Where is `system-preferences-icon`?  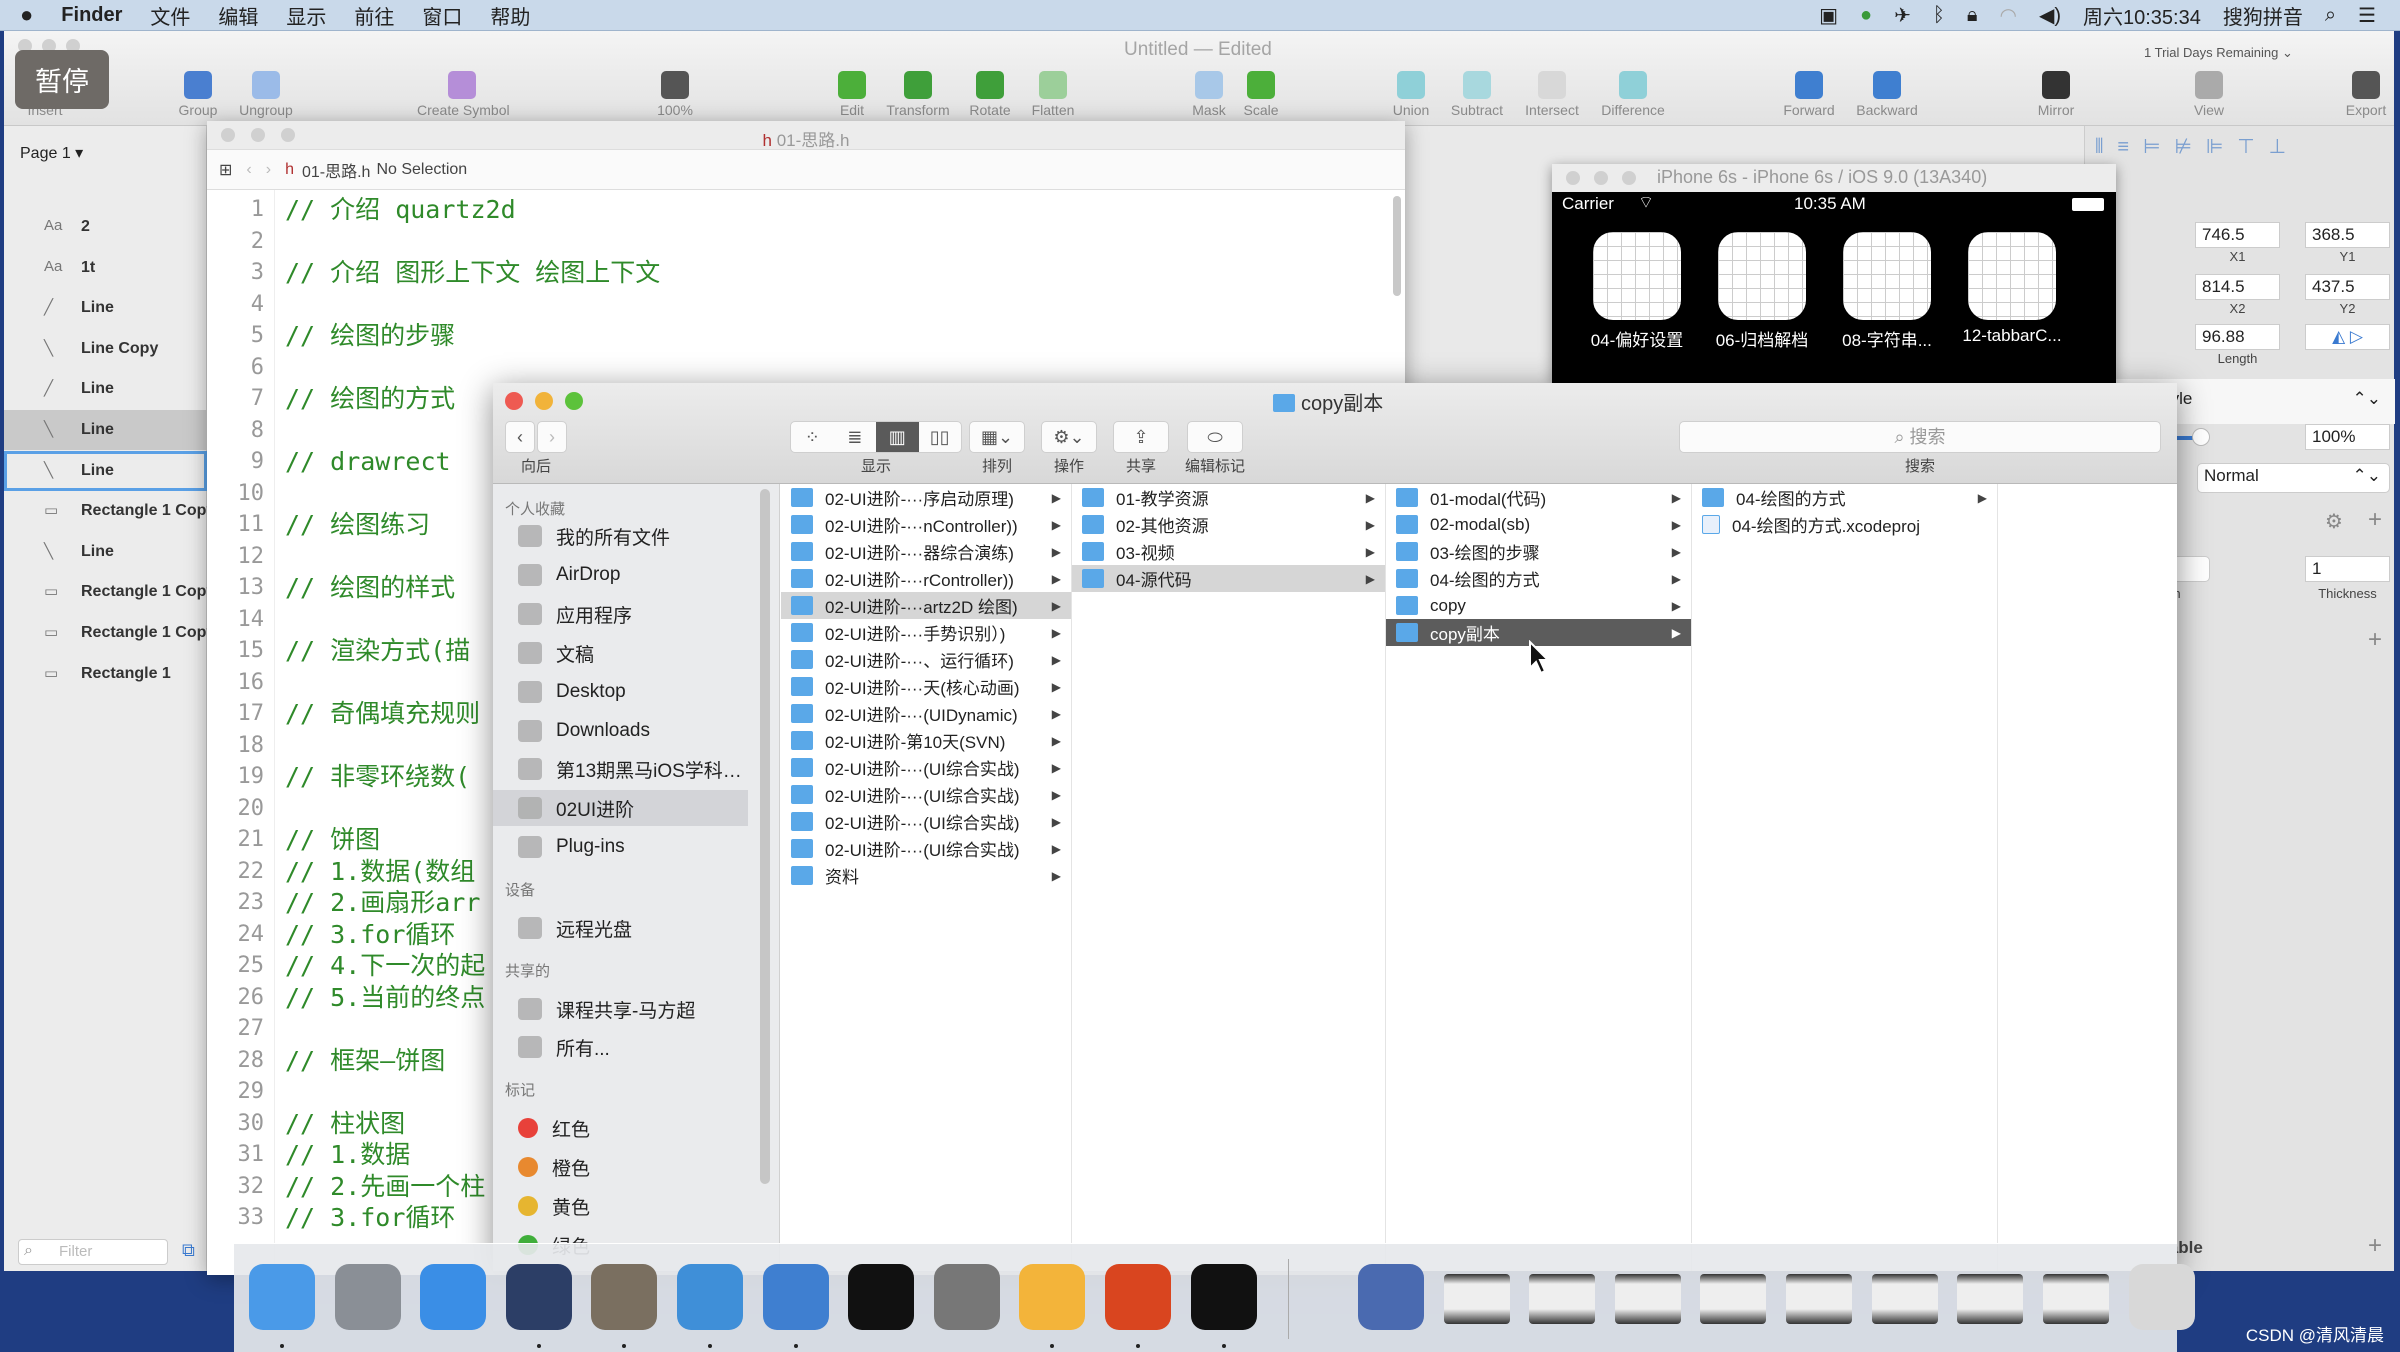
system-preferences-icon is located at coordinates (966, 1297).